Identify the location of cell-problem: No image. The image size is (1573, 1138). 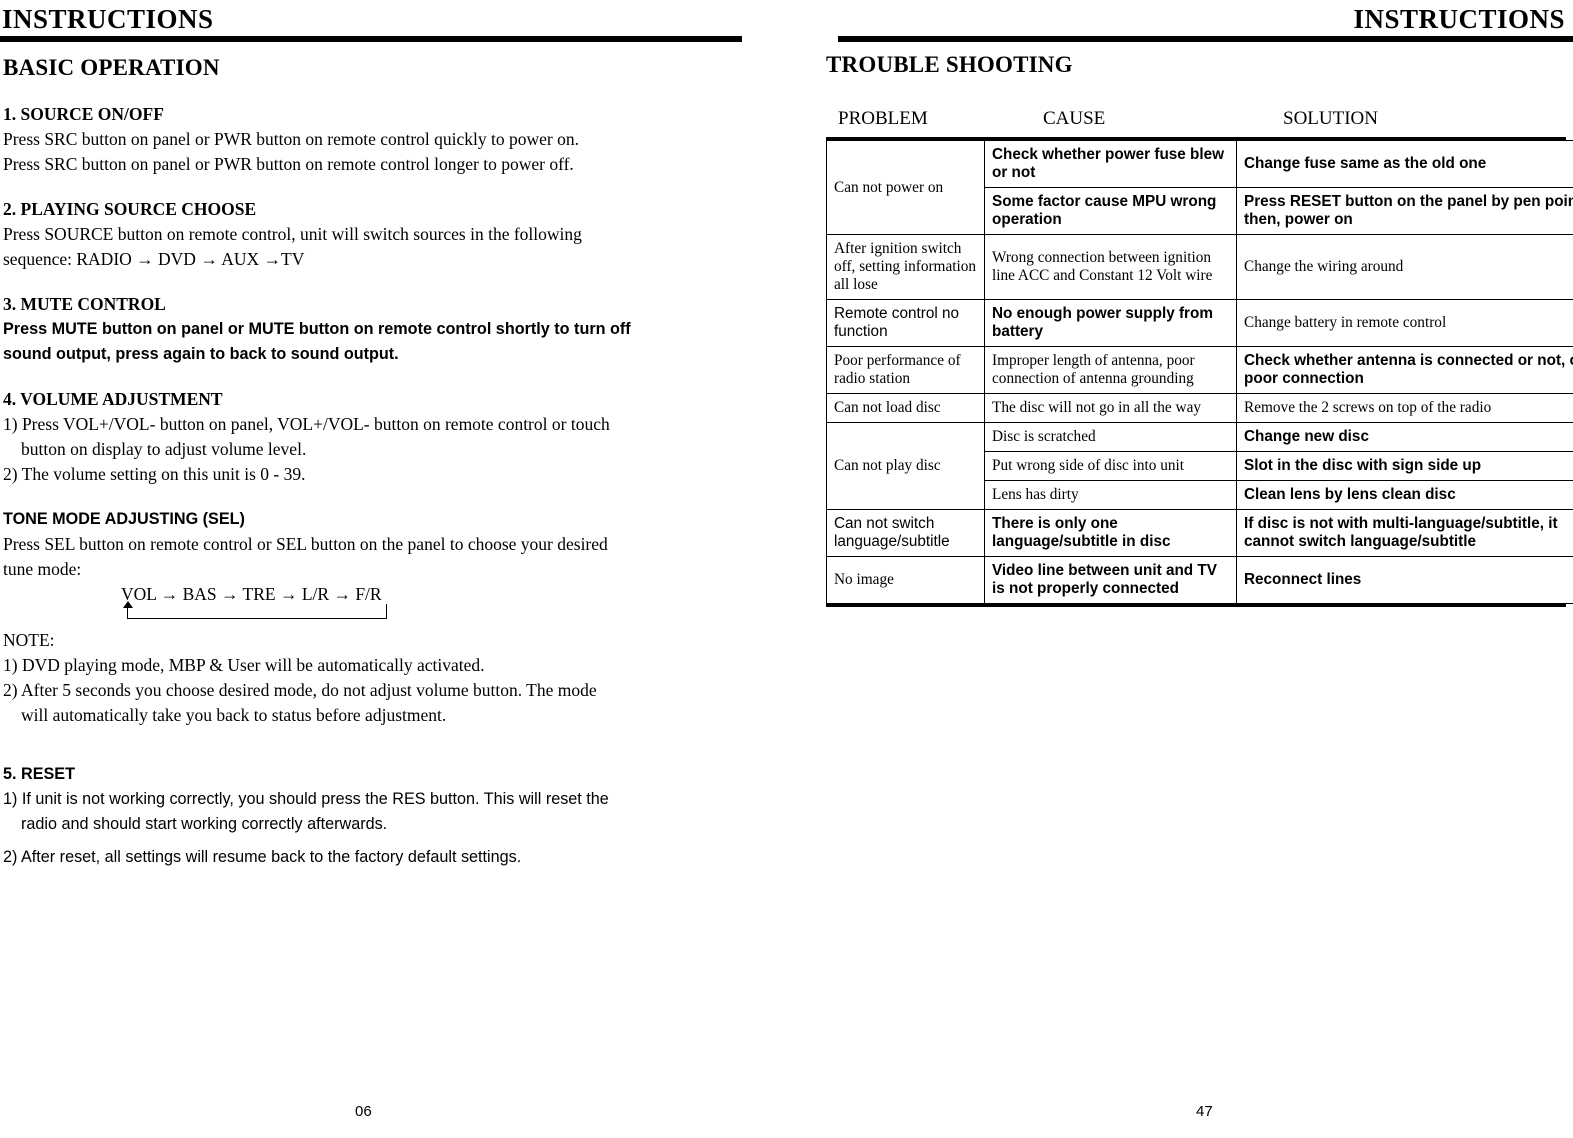
(905, 580).